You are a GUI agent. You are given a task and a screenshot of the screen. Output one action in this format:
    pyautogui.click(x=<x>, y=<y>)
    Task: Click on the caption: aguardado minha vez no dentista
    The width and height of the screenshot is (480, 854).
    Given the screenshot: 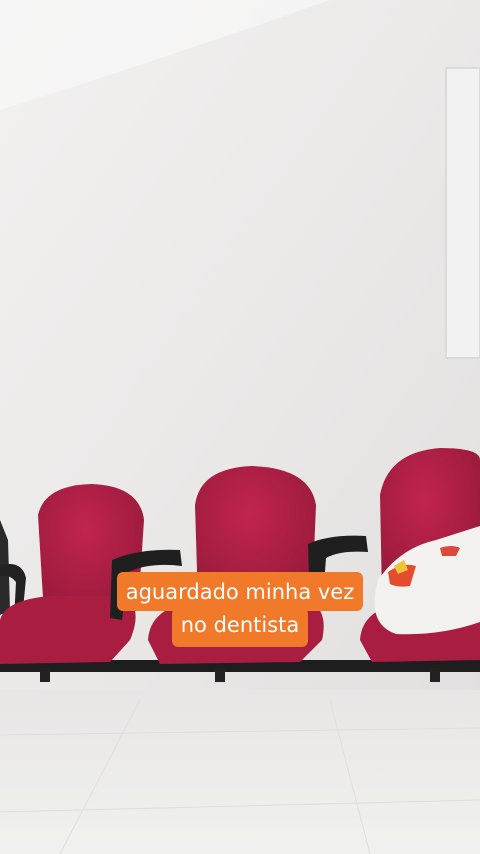 What is the action you would take?
    pyautogui.click(x=240, y=609)
    